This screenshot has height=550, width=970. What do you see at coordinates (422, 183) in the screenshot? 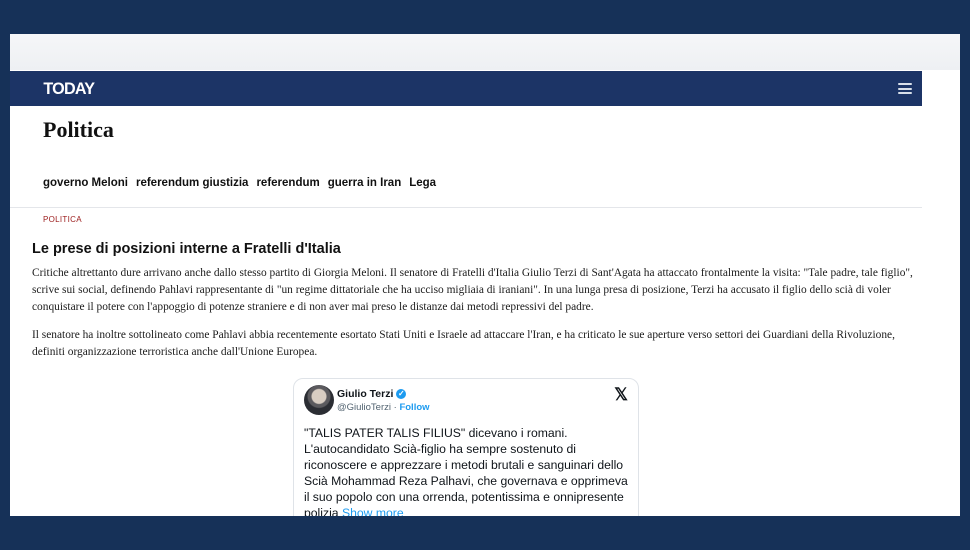
I see `tag-lega: Lega` at bounding box center [422, 183].